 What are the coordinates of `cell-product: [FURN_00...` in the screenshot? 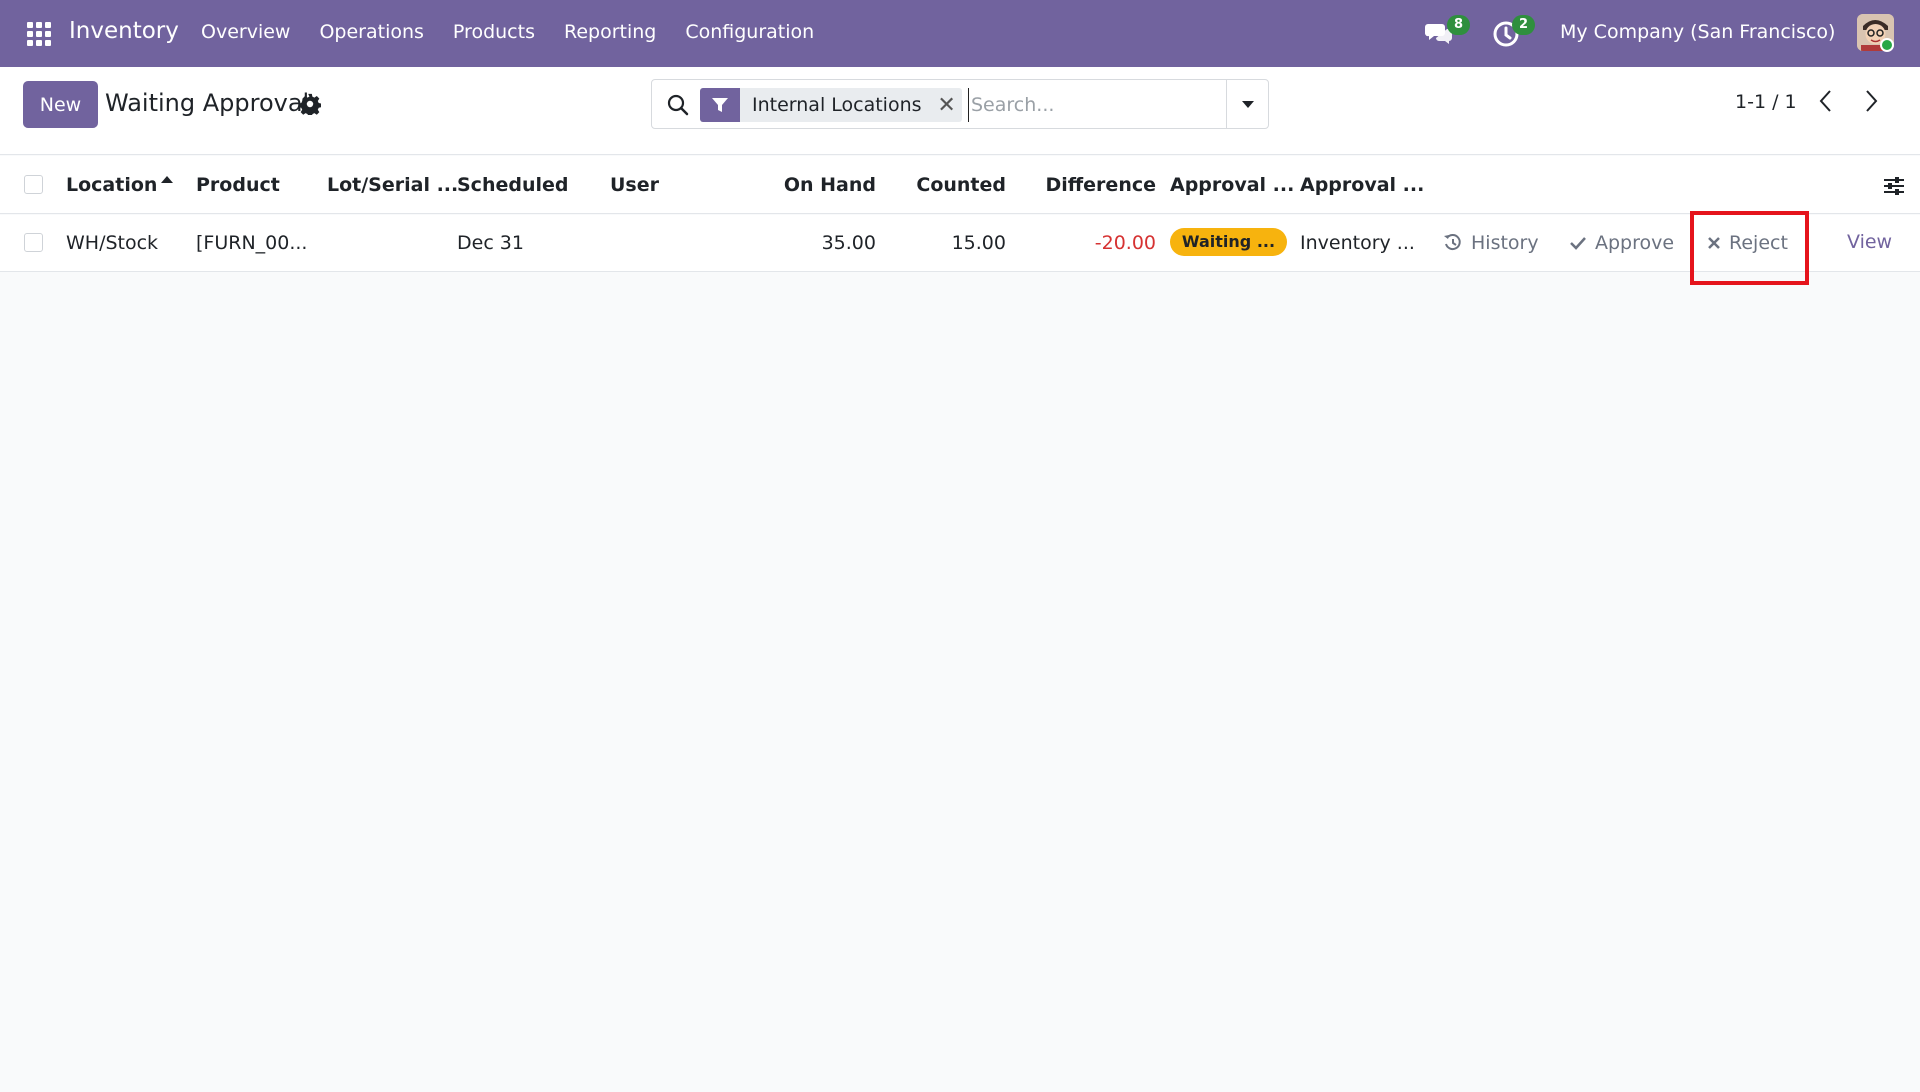 It's located at (252, 243).